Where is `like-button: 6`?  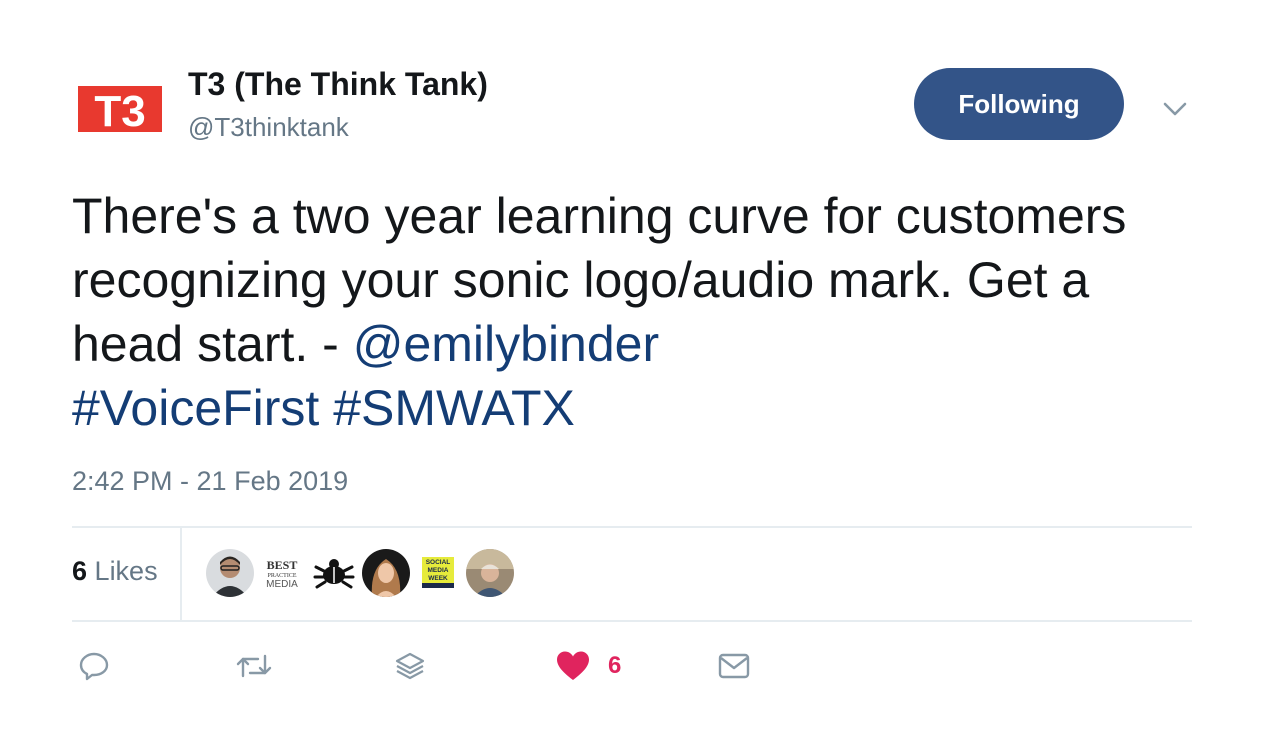
like-button: 6 is located at coordinates (588, 666).